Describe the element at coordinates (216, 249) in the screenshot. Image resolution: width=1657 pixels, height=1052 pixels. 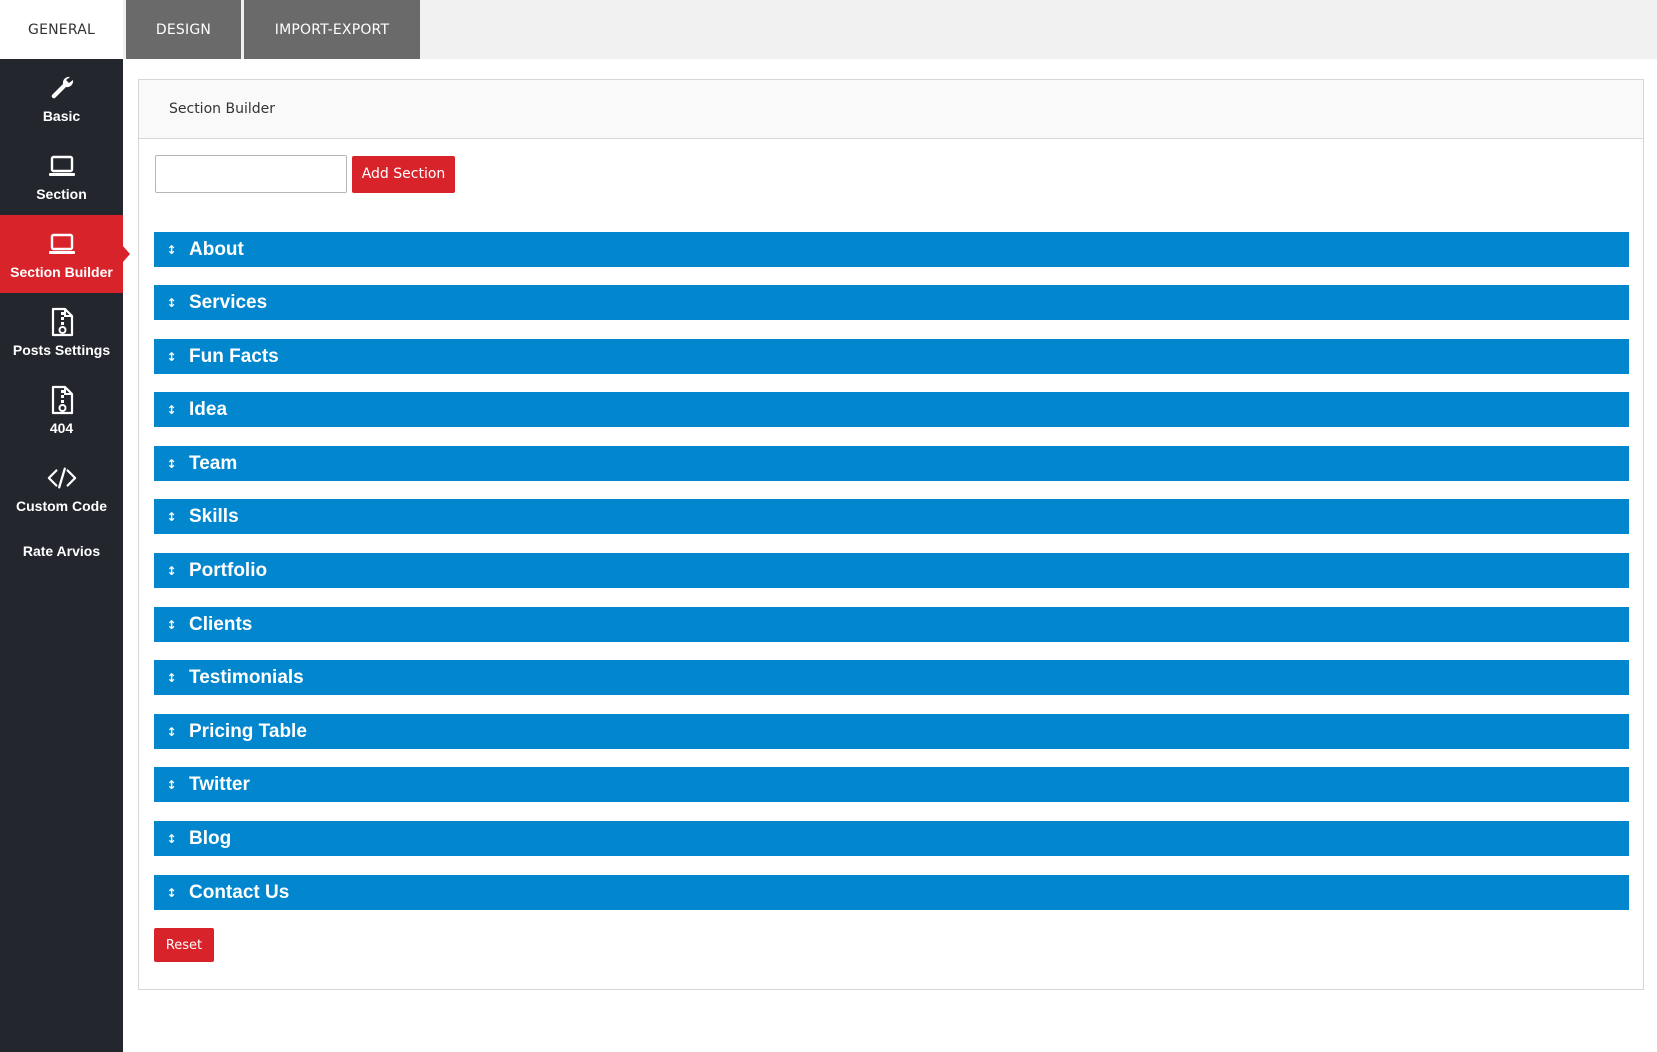
I see `section-name: About` at that location.